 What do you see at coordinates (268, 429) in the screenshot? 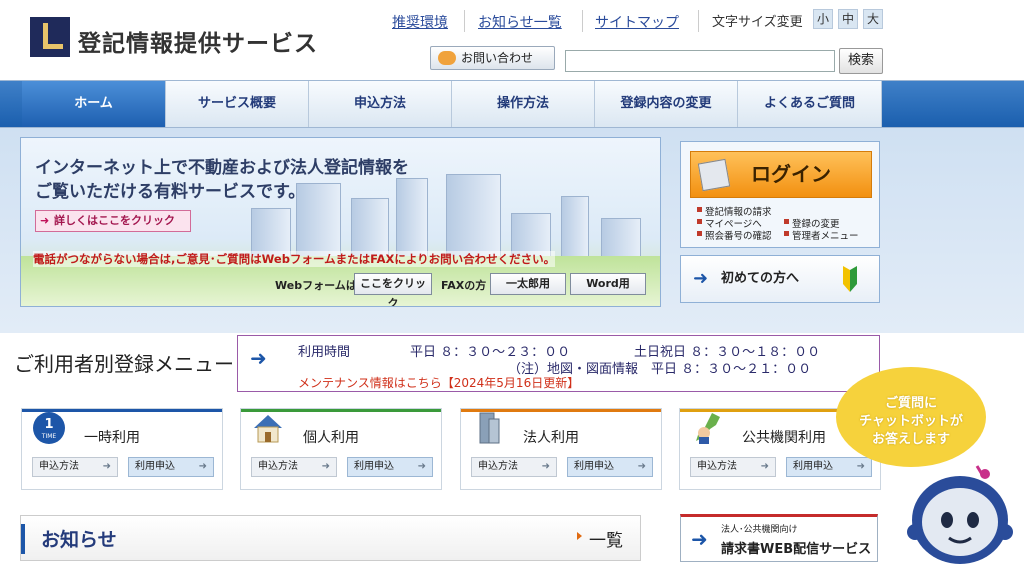
I see `house-icon` at bounding box center [268, 429].